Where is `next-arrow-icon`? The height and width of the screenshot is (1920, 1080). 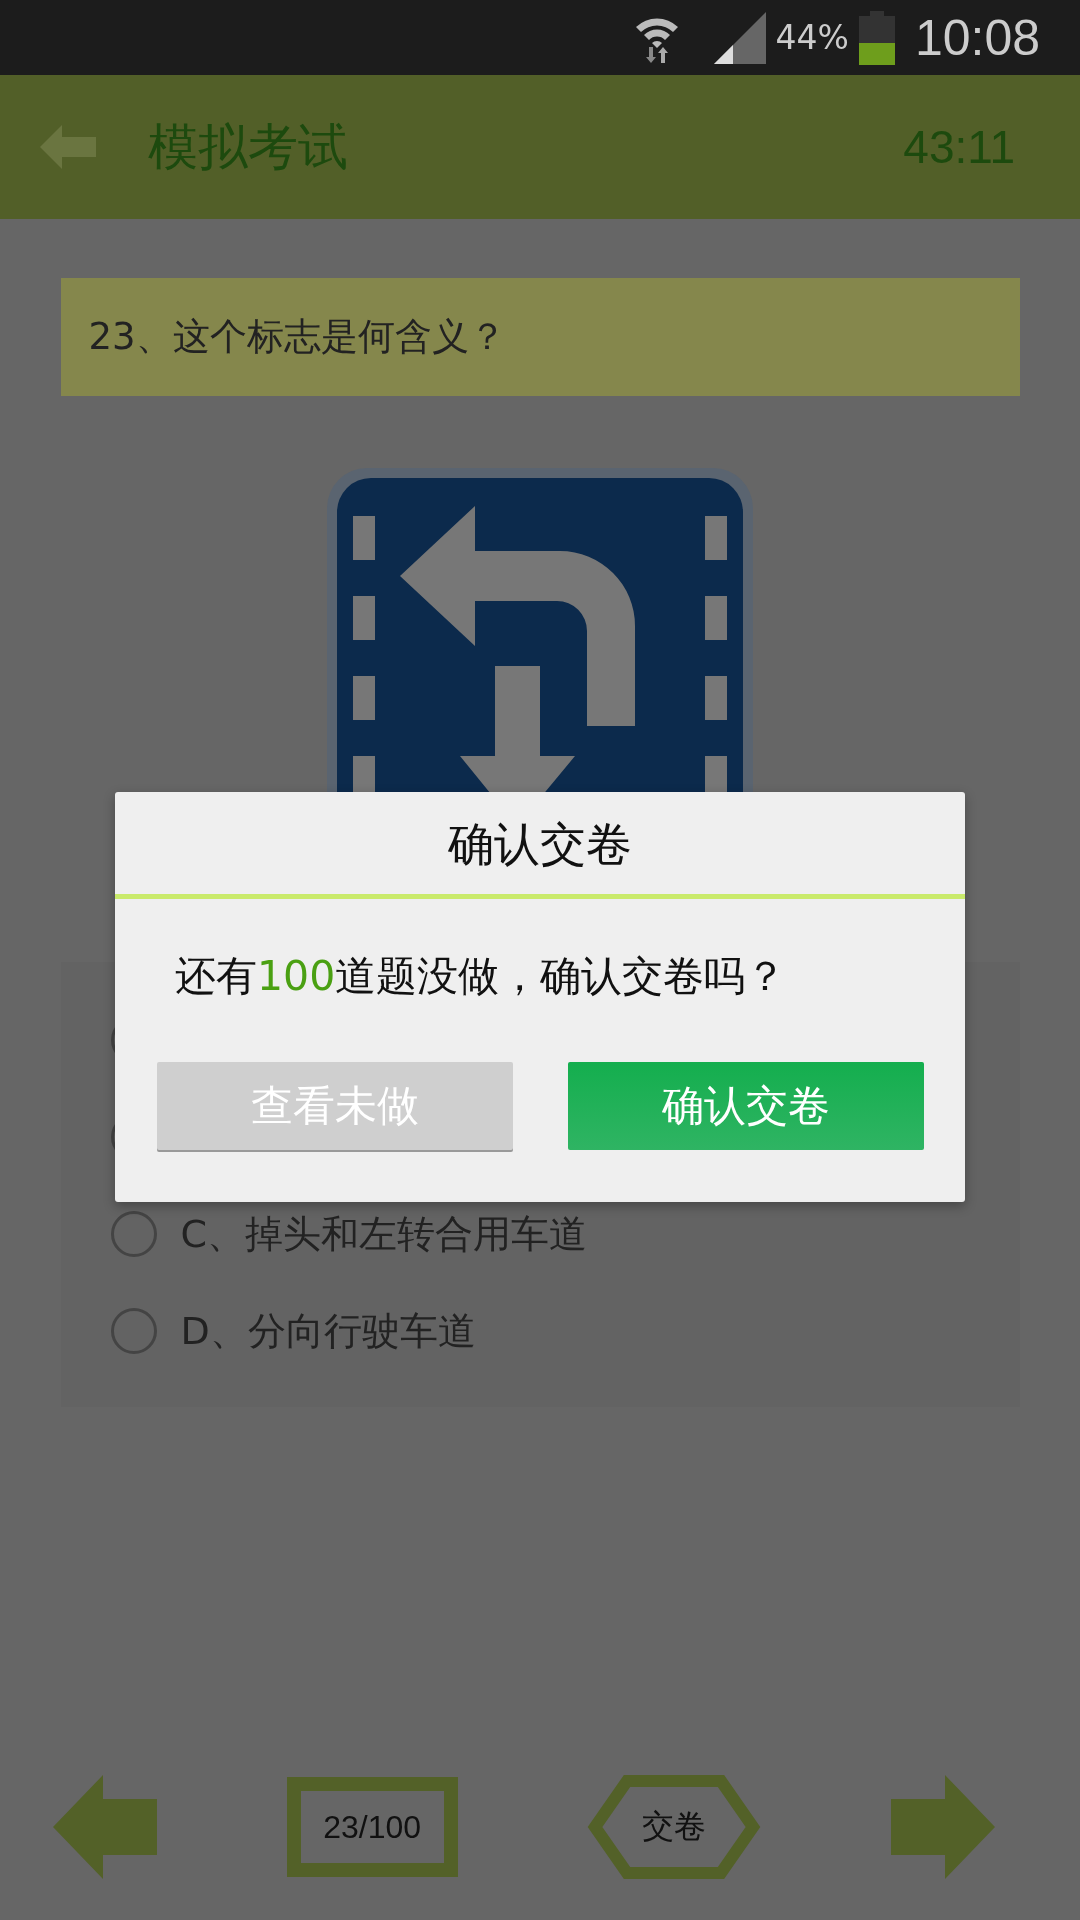
next-arrow-icon is located at coordinates (942, 1827).